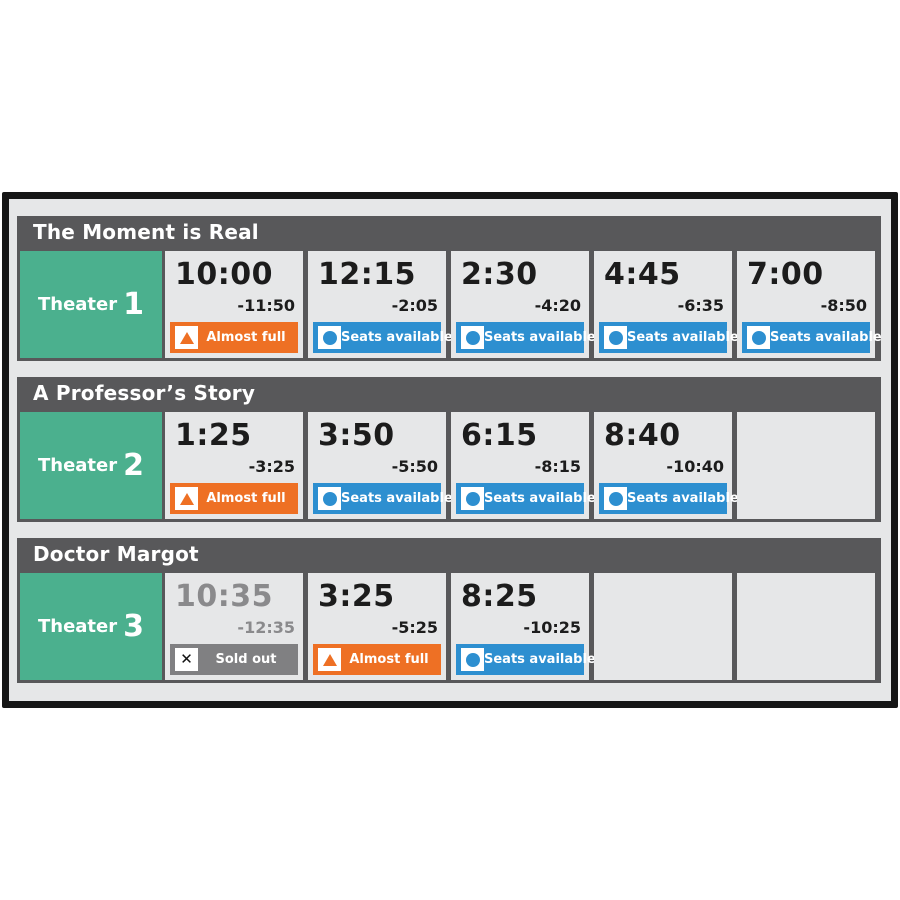 This screenshot has height=900, width=900. What do you see at coordinates (266, 627) in the screenshot?
I see `showtime-end: -12:35` at bounding box center [266, 627].